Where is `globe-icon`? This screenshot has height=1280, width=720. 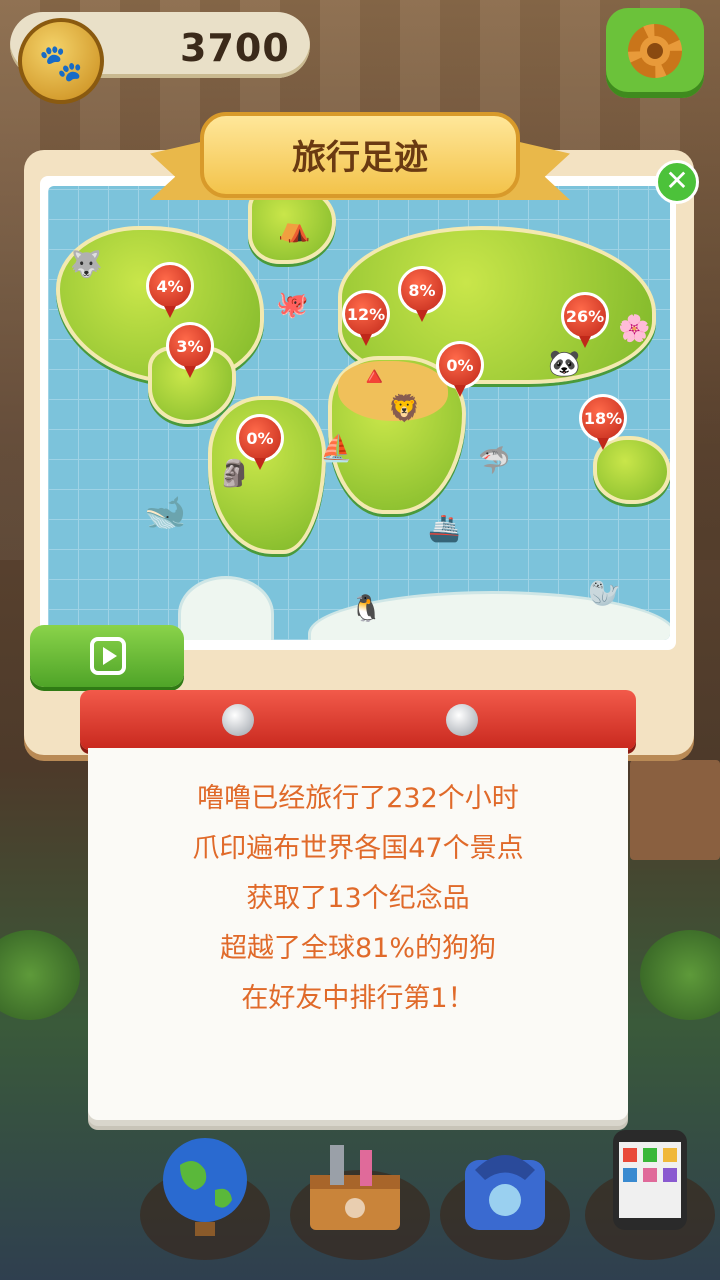
globe-icon is located at coordinates (205, 1187).